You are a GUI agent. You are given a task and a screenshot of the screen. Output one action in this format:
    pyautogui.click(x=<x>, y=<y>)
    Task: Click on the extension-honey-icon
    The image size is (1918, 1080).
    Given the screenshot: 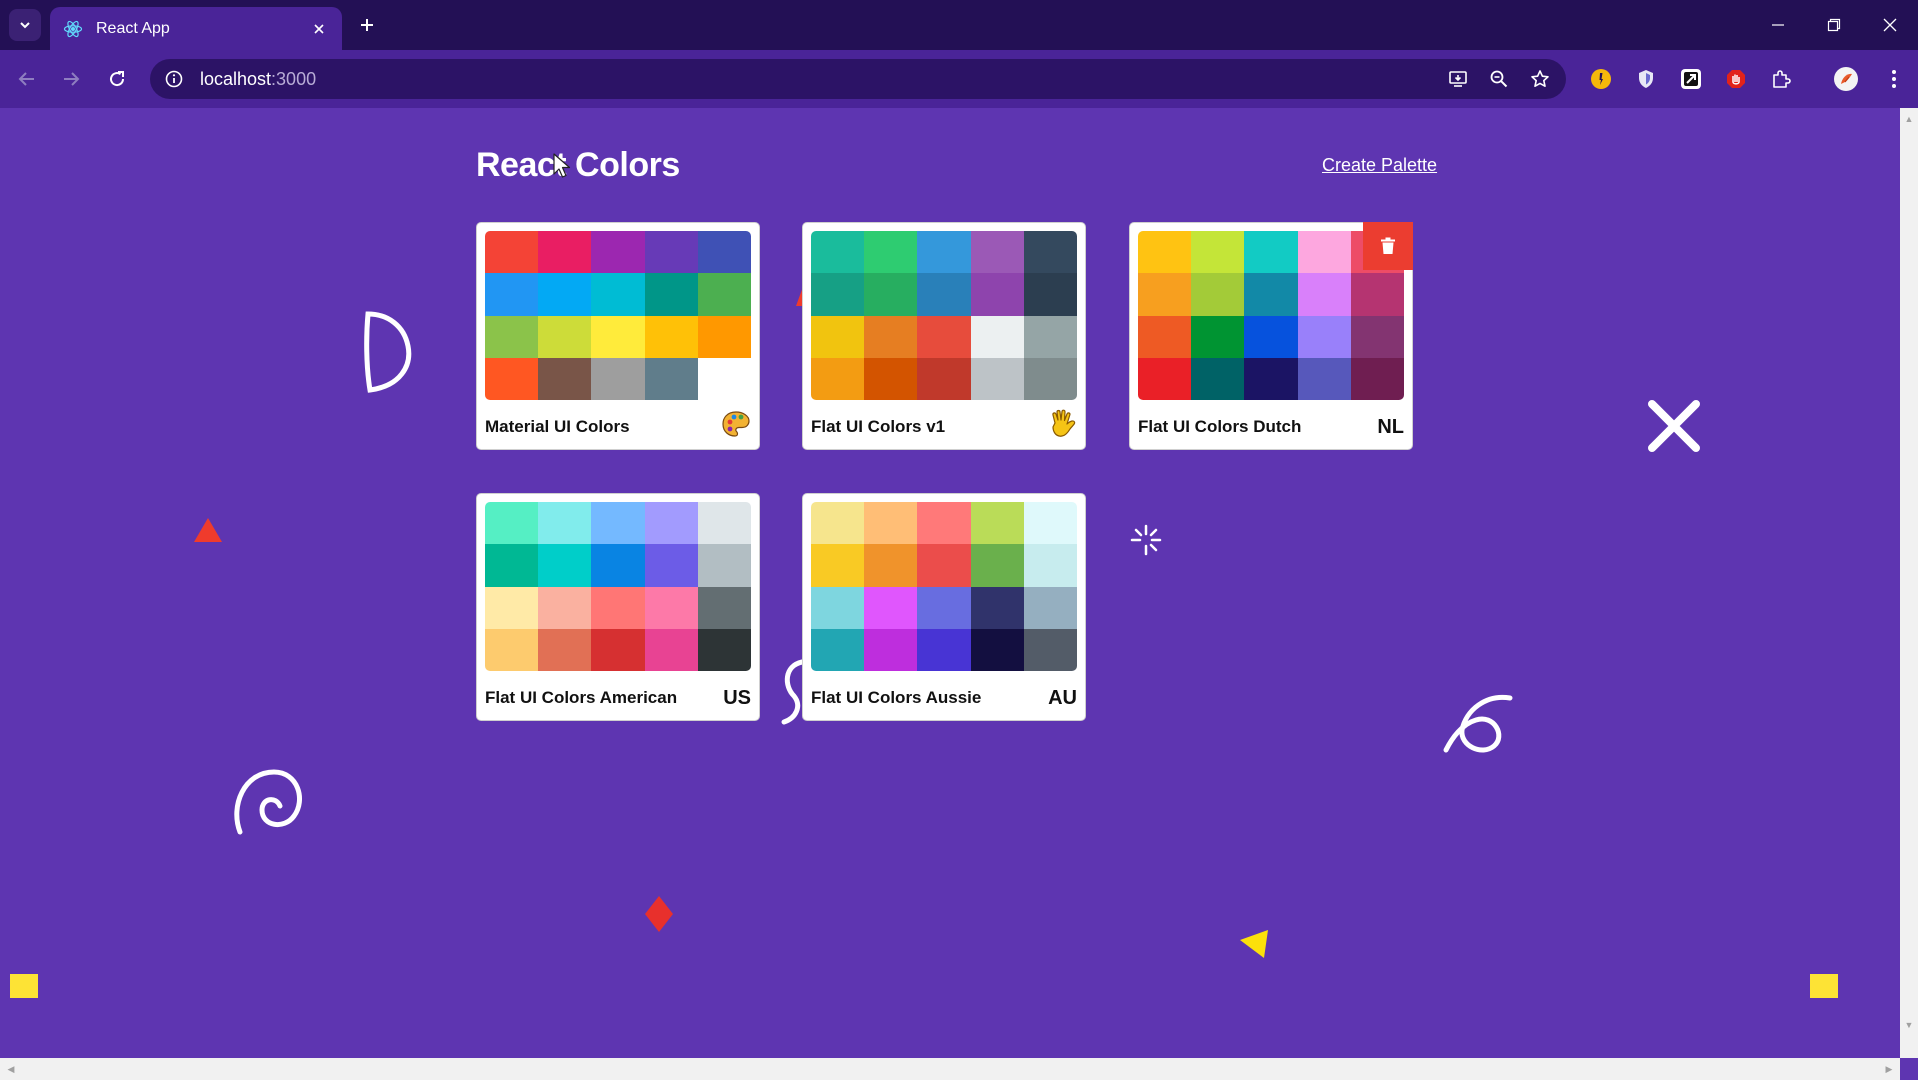 What is the action you would take?
    pyautogui.click(x=1601, y=79)
    